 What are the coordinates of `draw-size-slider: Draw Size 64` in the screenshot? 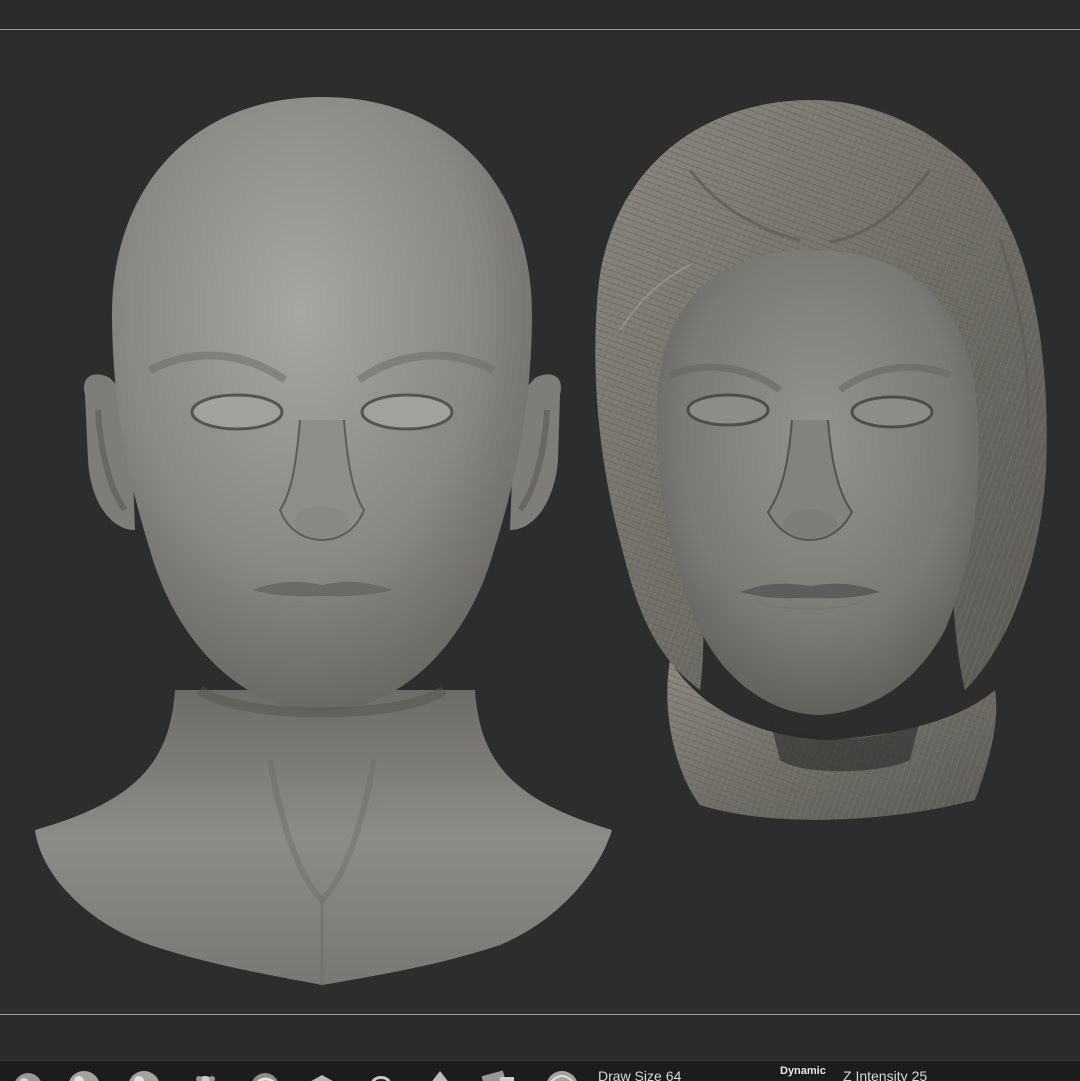 It's located at (639, 1074).